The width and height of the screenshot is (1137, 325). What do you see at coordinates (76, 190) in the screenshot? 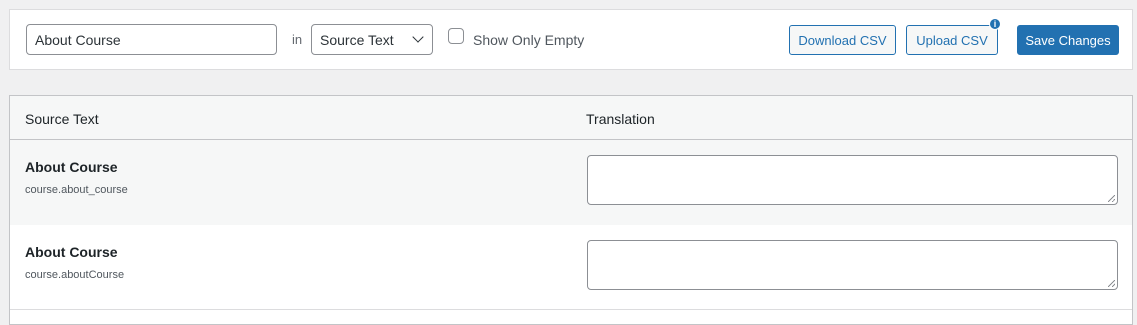
I see `source-text-key: course.about_course` at bounding box center [76, 190].